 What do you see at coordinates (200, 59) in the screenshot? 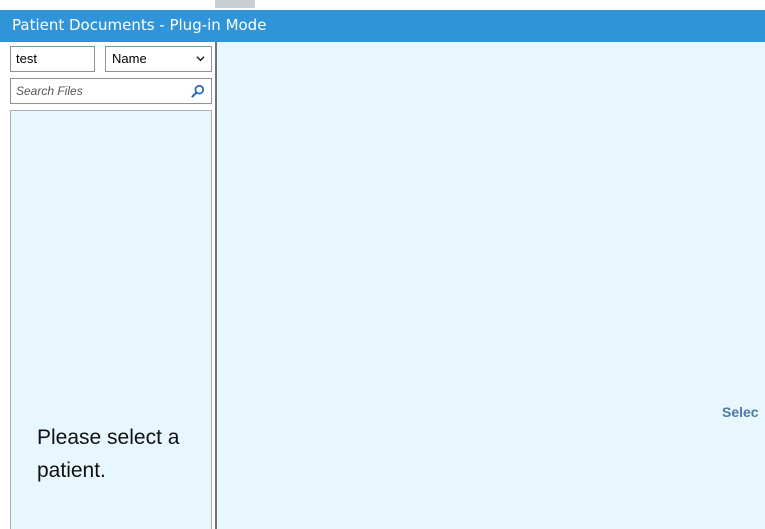
I see `chevron-down-icon` at bounding box center [200, 59].